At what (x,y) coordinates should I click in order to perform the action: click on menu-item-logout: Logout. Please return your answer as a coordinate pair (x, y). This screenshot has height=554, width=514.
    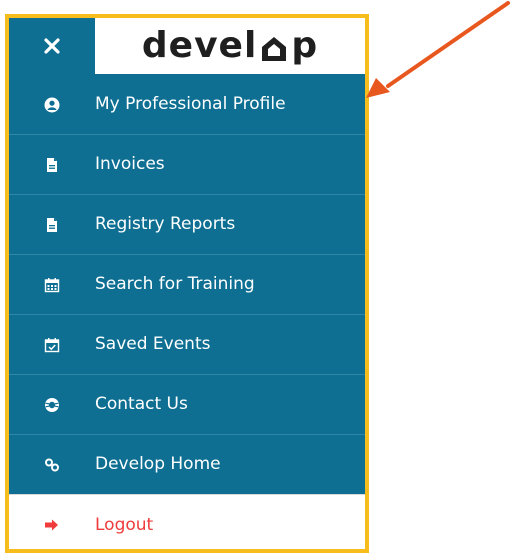
    Looking at the image, I should click on (187, 521).